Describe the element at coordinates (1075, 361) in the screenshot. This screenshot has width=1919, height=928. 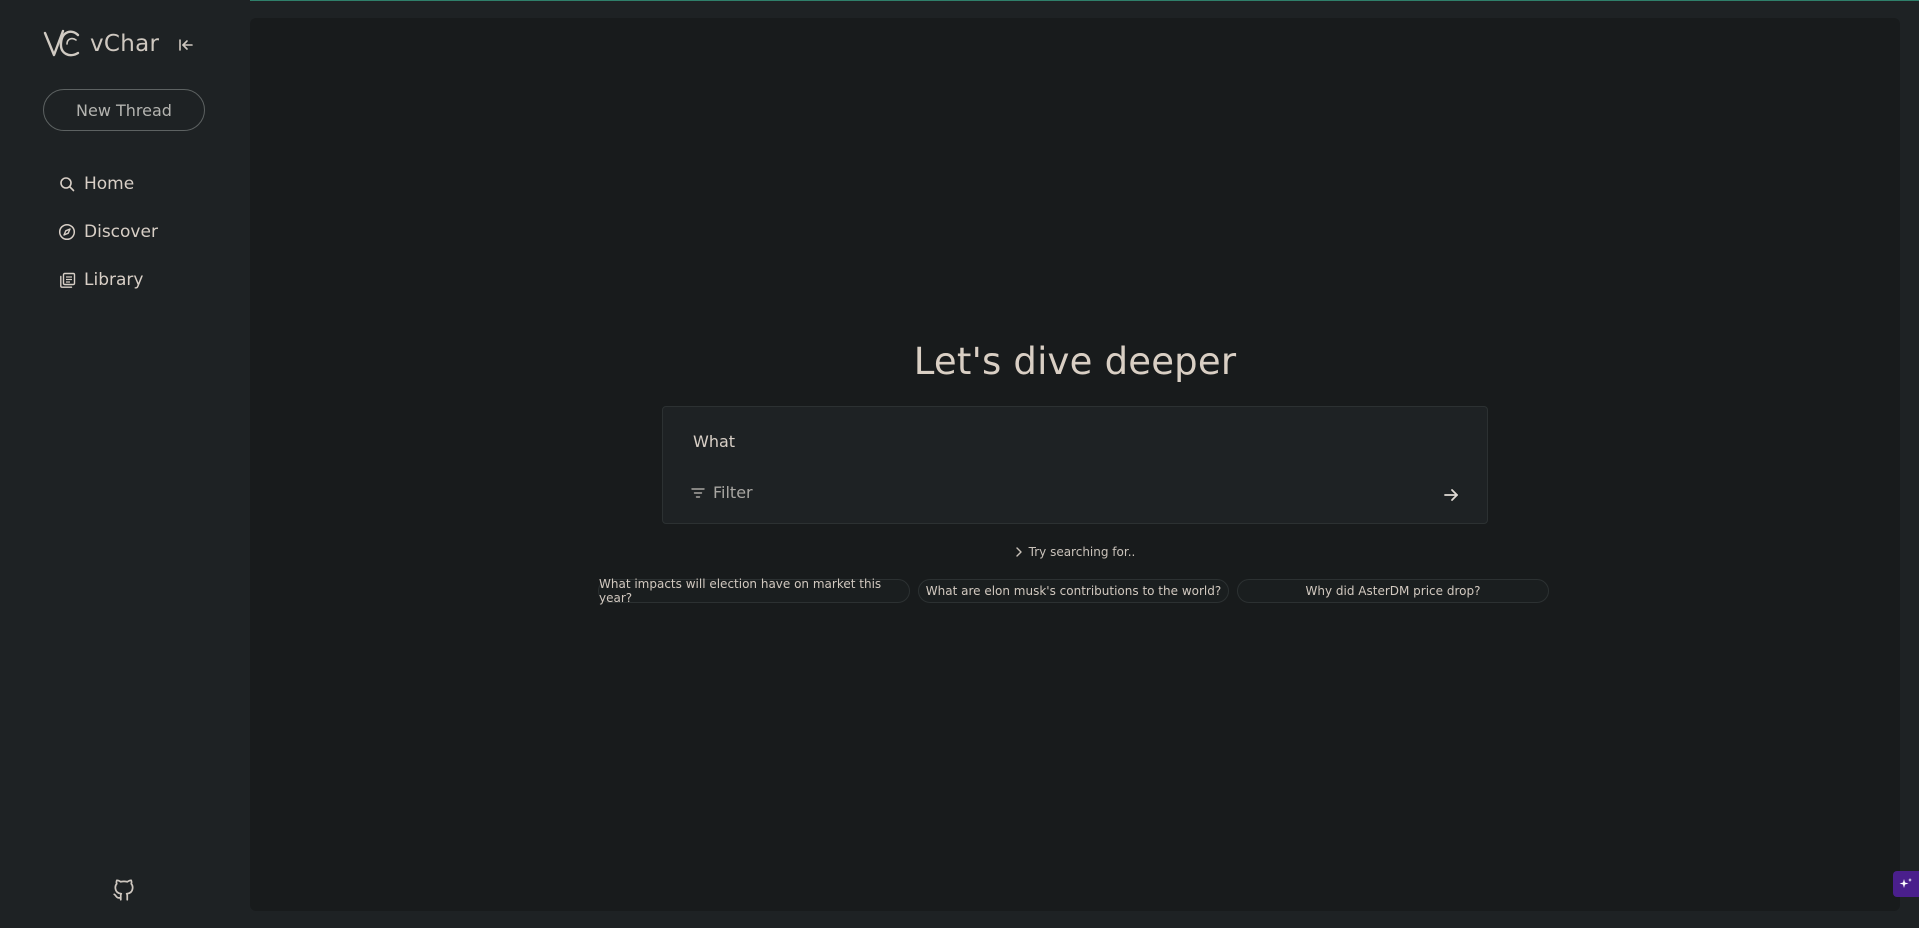
I see `hero-title: Let's dive deeper` at that location.